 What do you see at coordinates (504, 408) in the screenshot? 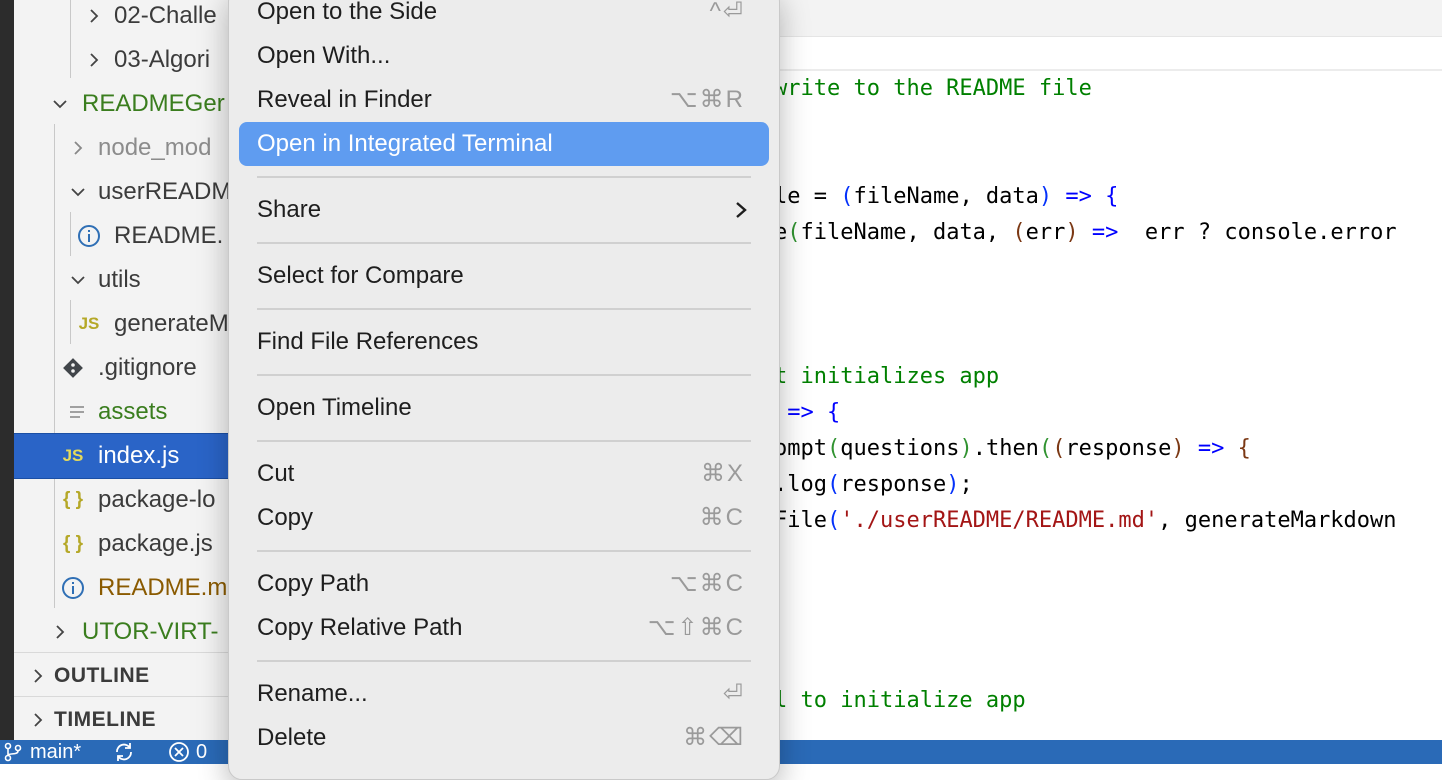
I see `menu-item-open-timeline: Open Timeline` at bounding box center [504, 408].